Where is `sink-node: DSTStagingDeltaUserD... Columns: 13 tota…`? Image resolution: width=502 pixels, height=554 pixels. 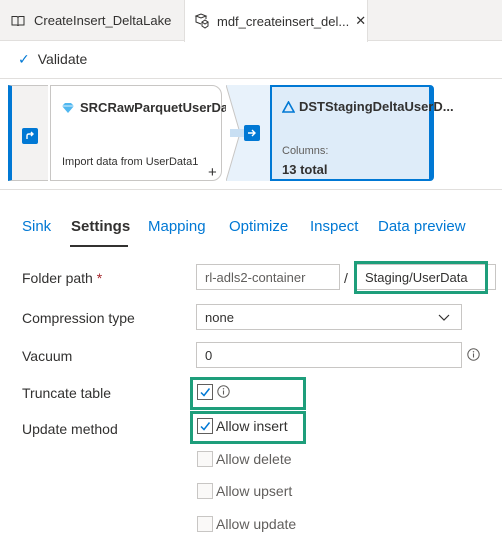
sink-node: DSTStagingDeltaUserD... Columns: 13 tota… is located at coordinates (362, 133).